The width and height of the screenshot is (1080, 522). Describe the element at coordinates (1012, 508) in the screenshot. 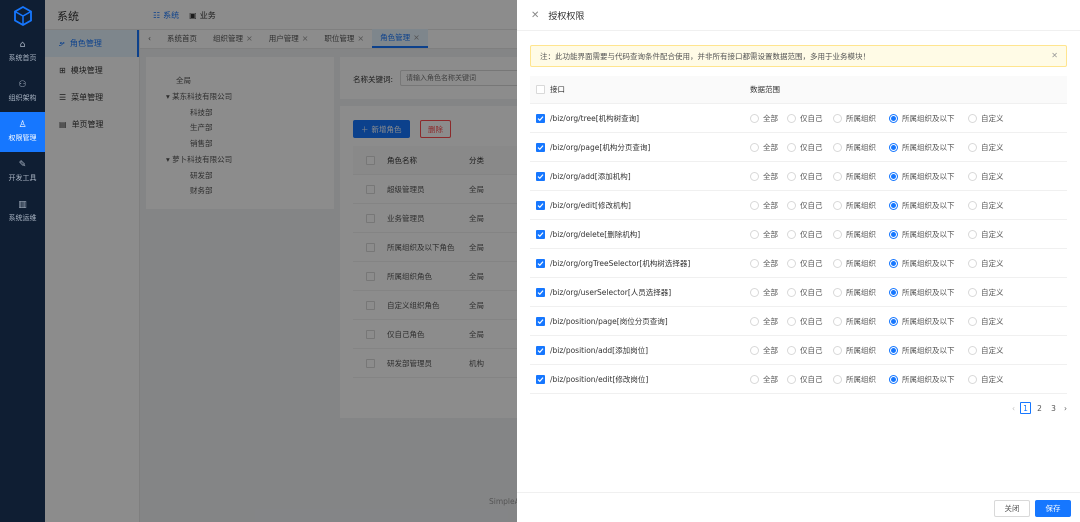

I see `close-button: 关闭` at that location.